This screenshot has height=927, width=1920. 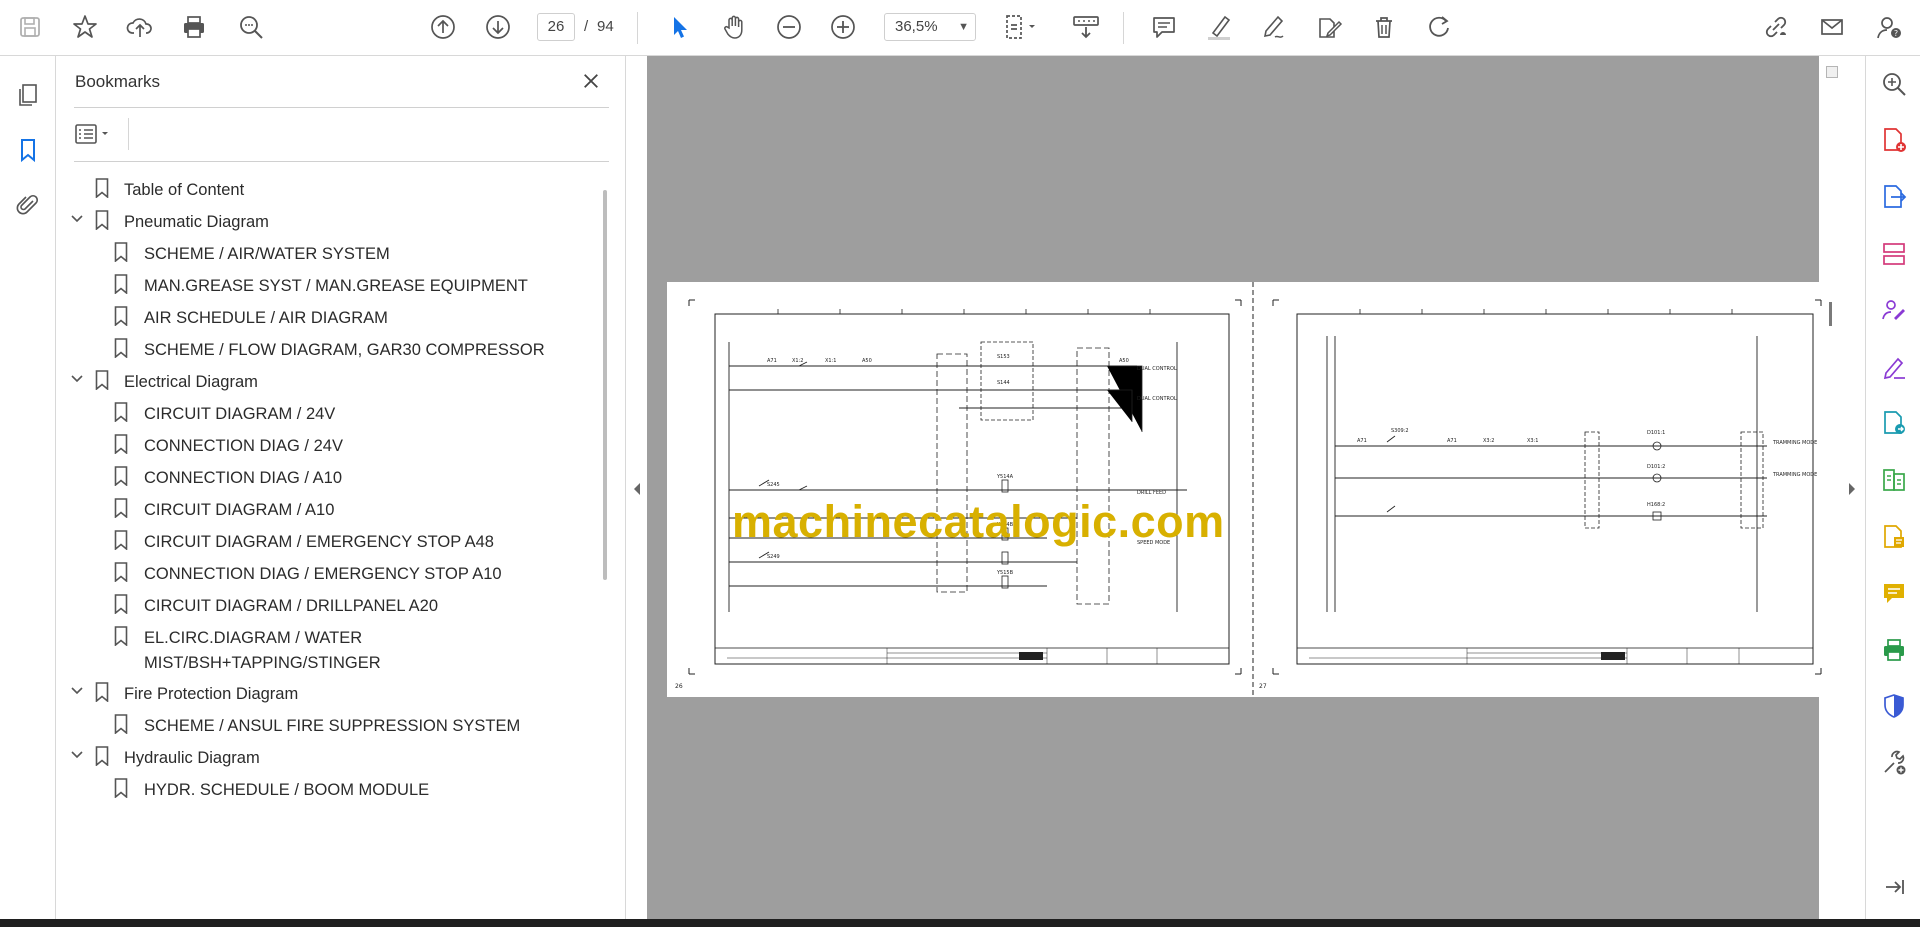 What do you see at coordinates (1894, 197) in the screenshot?
I see `export-pdf-icon` at bounding box center [1894, 197].